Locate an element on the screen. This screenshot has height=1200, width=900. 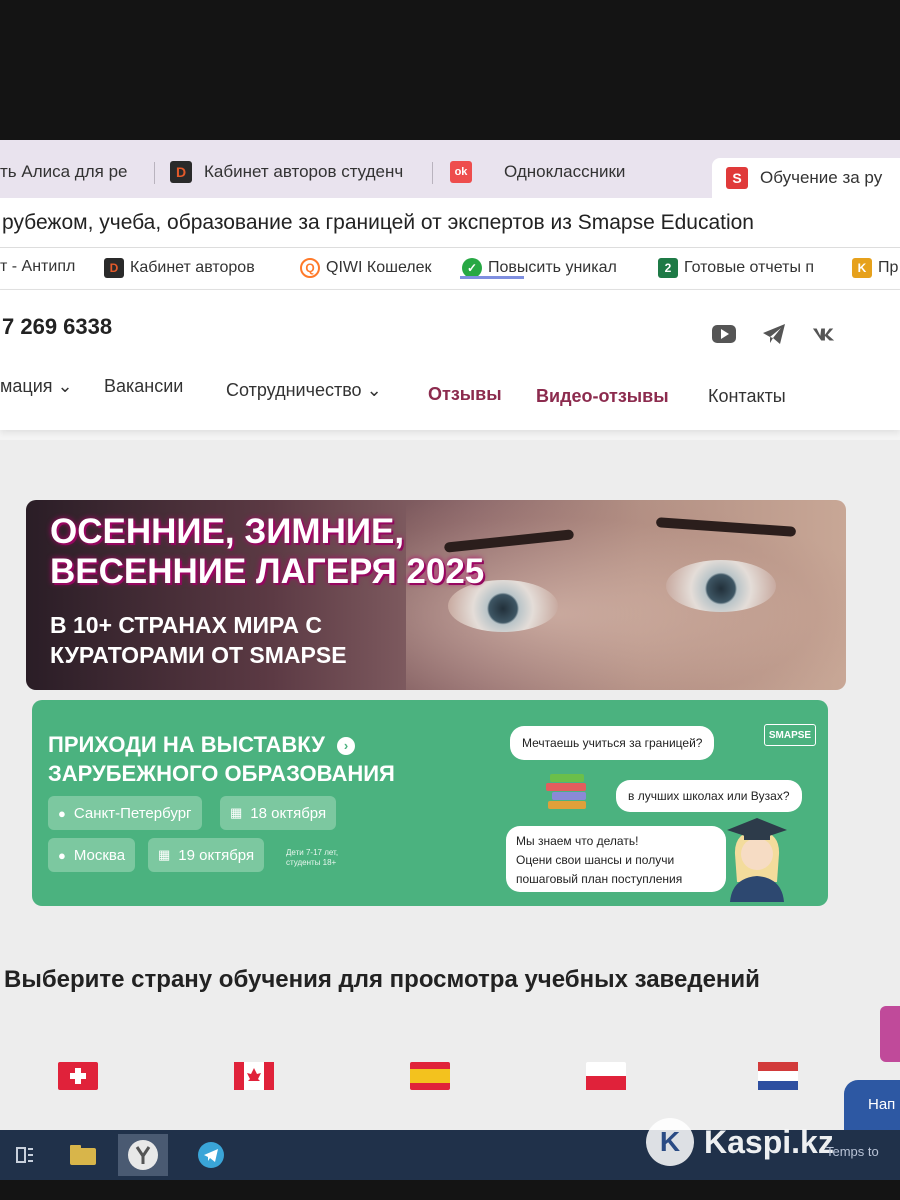
bookmark-label: Повысить уникал is located at coordinates (552, 267).